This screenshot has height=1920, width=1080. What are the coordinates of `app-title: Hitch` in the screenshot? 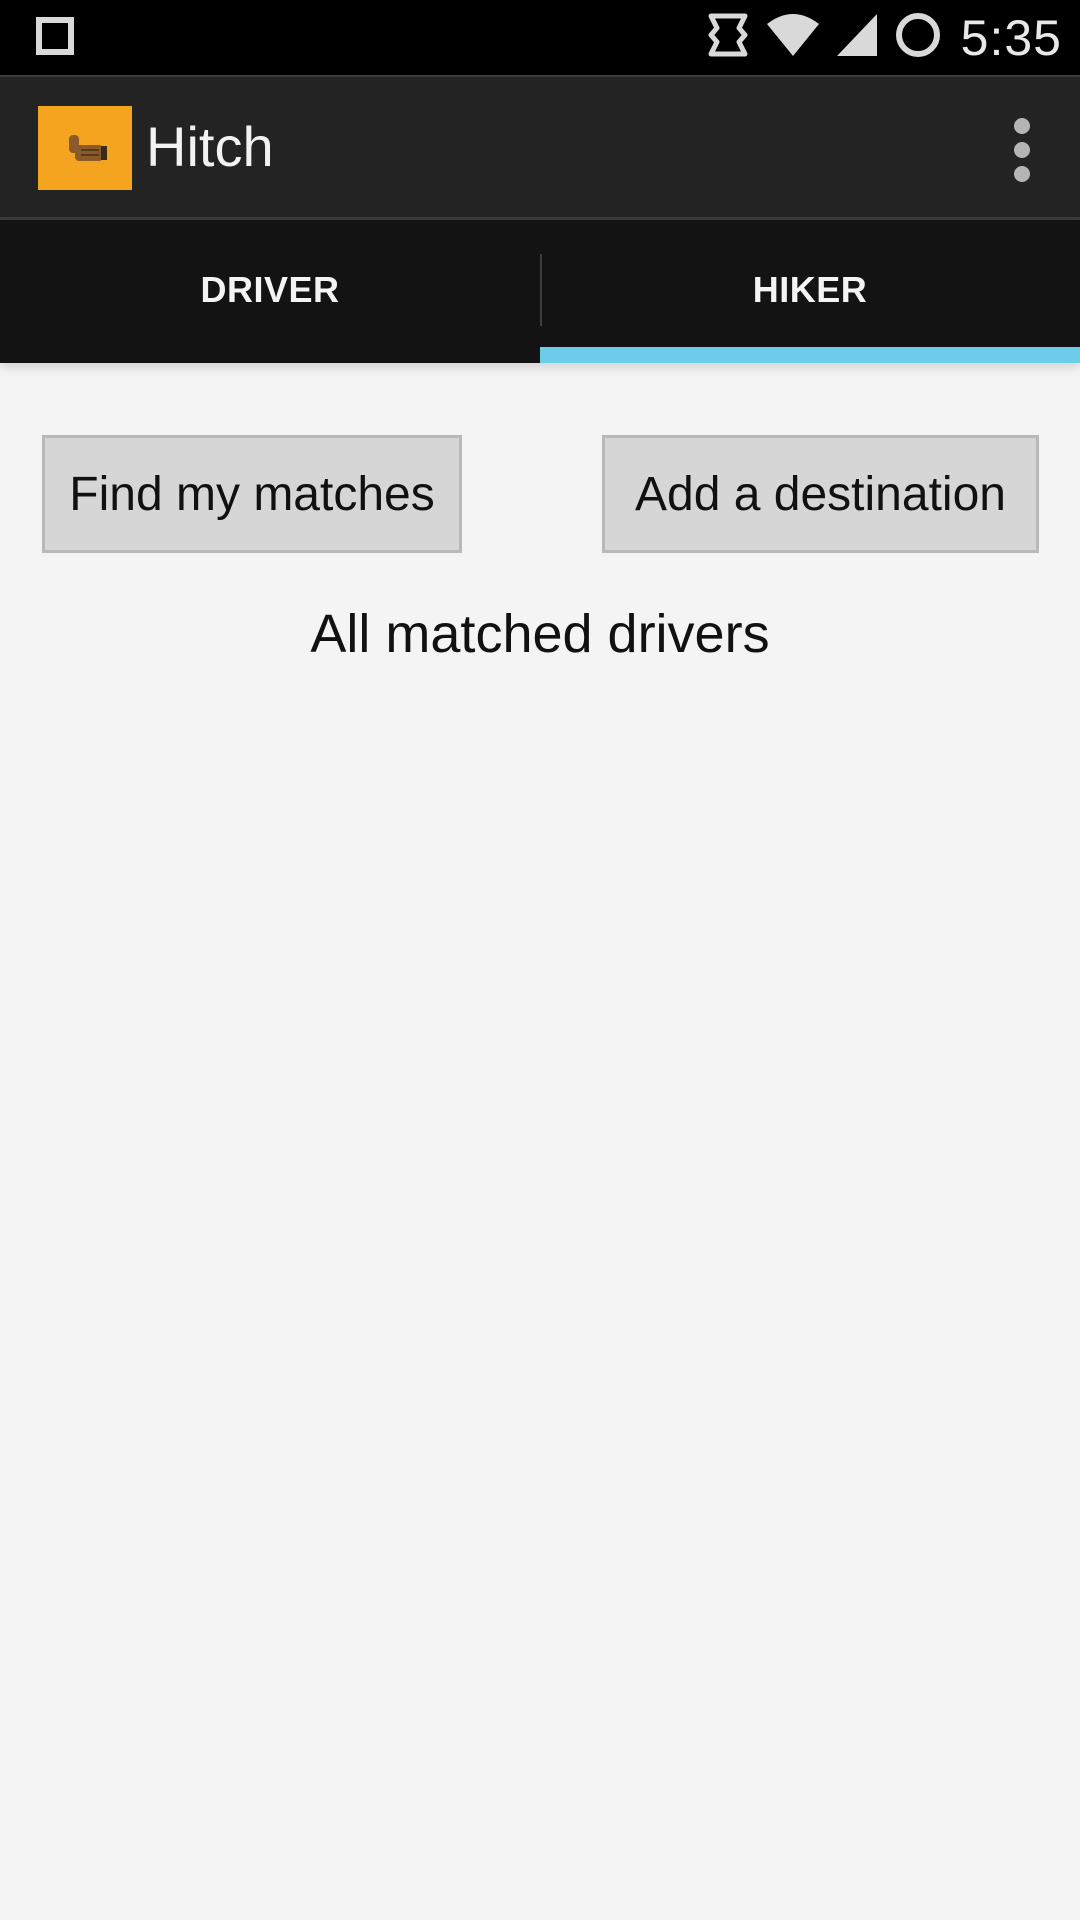 It's located at (210, 146).